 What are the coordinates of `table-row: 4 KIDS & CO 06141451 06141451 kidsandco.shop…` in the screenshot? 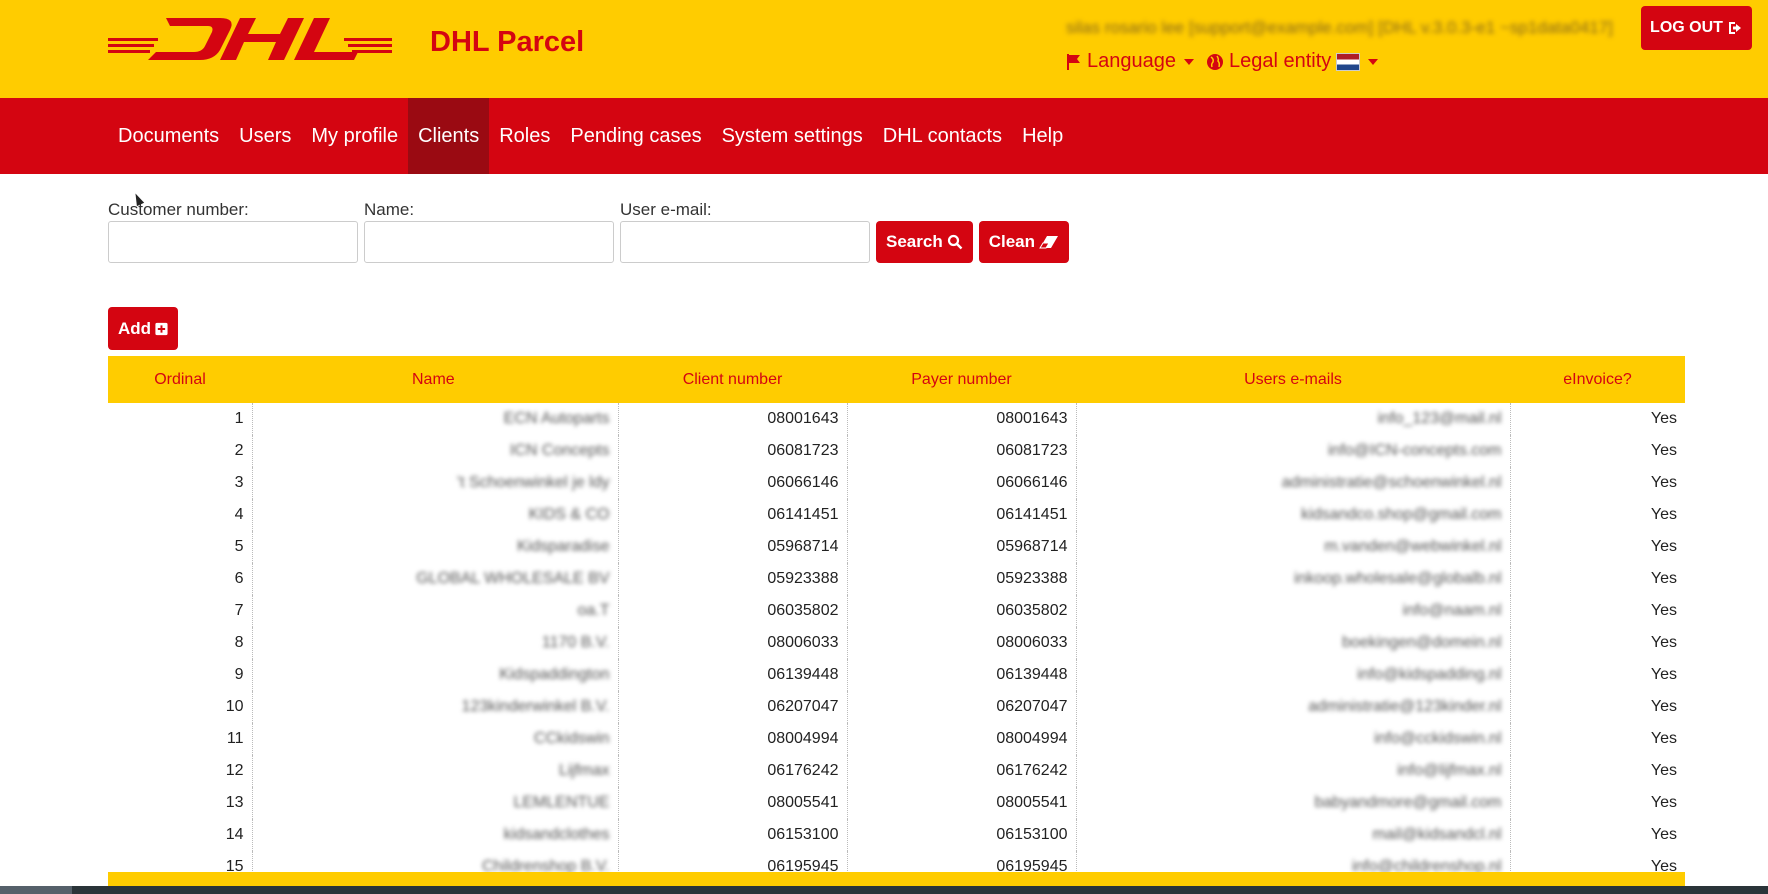 It's located at (896, 515).